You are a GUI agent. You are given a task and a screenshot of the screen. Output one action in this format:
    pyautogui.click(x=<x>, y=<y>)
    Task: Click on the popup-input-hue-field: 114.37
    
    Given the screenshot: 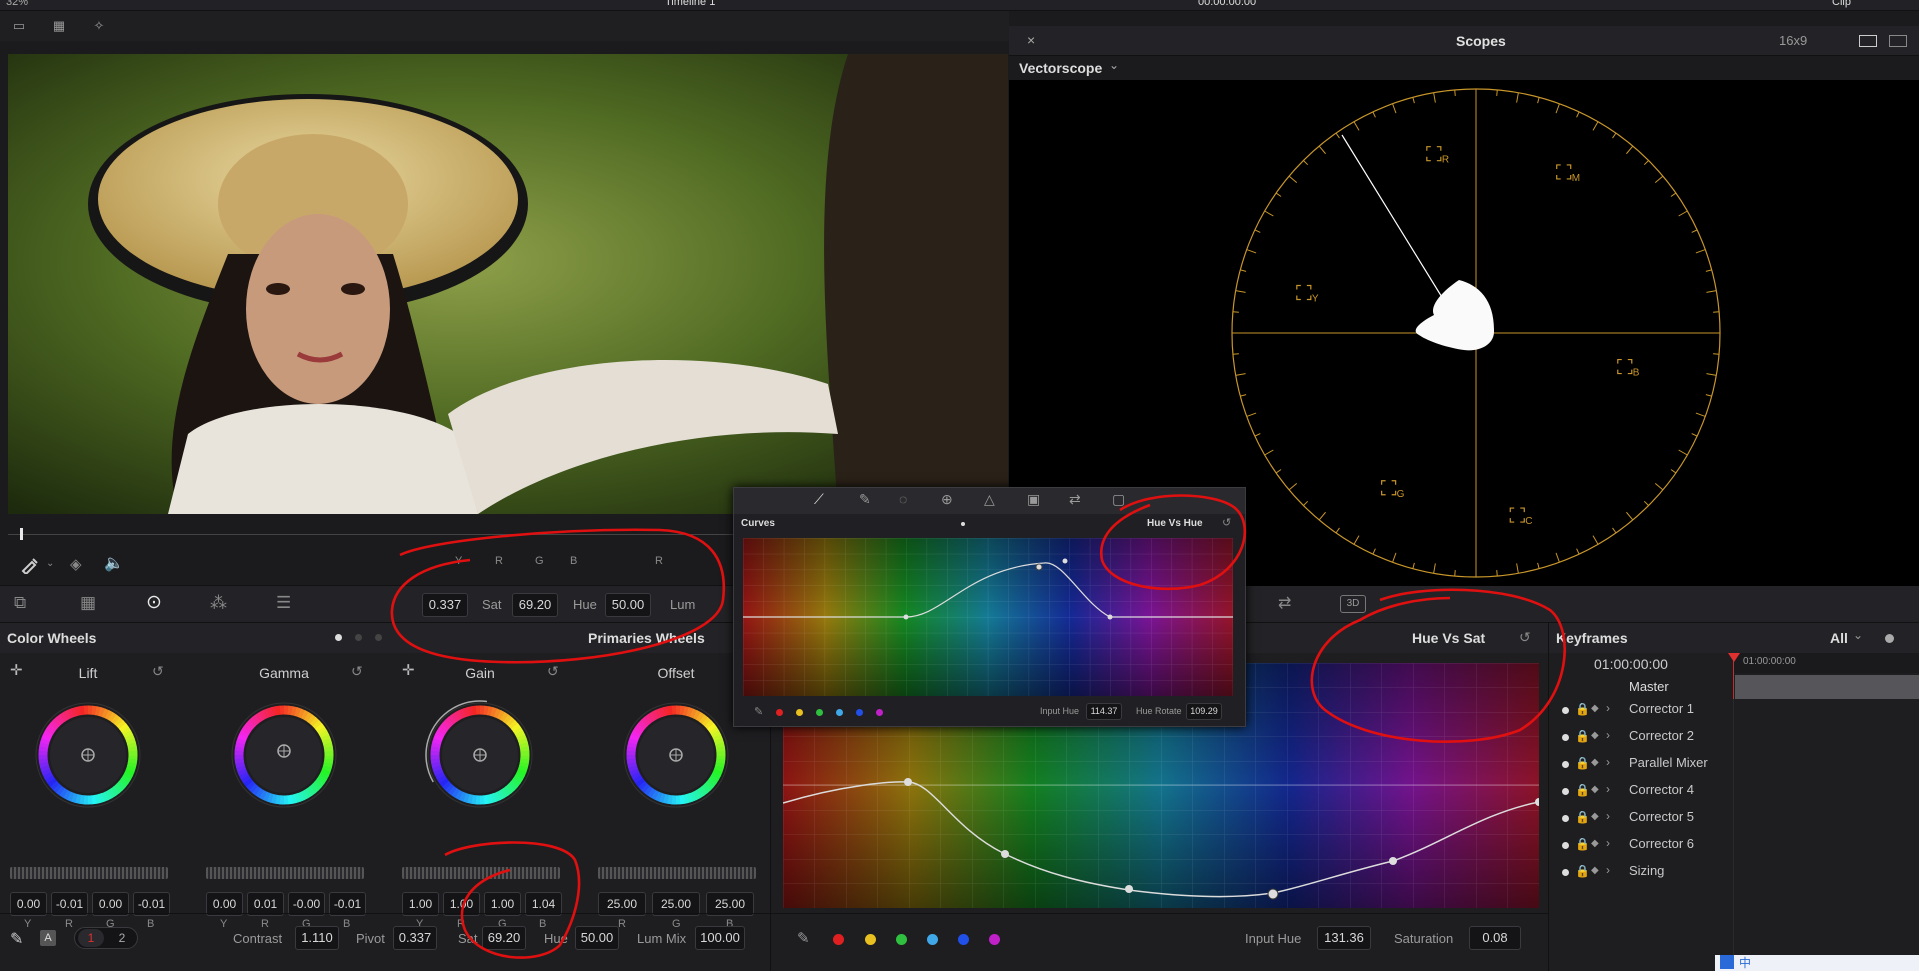 What is the action you would take?
    pyautogui.click(x=1104, y=711)
    